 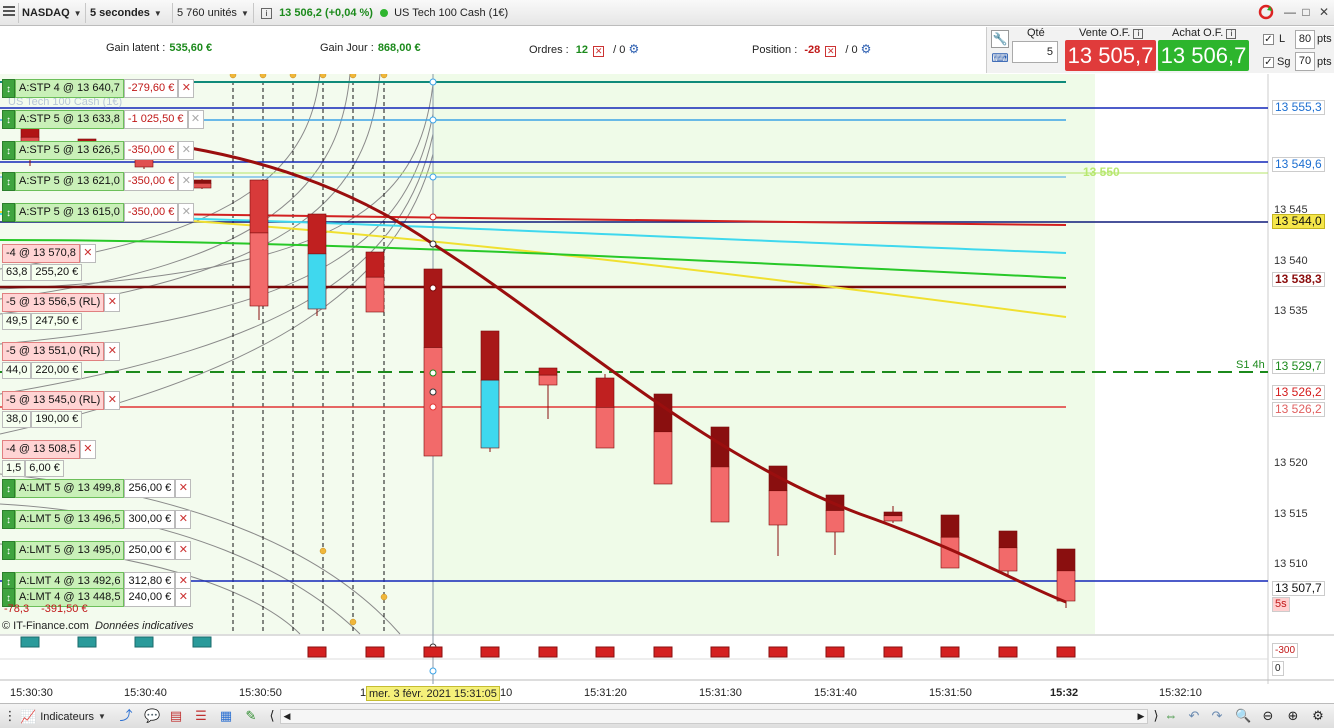 What do you see at coordinates (287, 716) in the screenshot?
I see `scroll-left-arrow: ◀` at bounding box center [287, 716].